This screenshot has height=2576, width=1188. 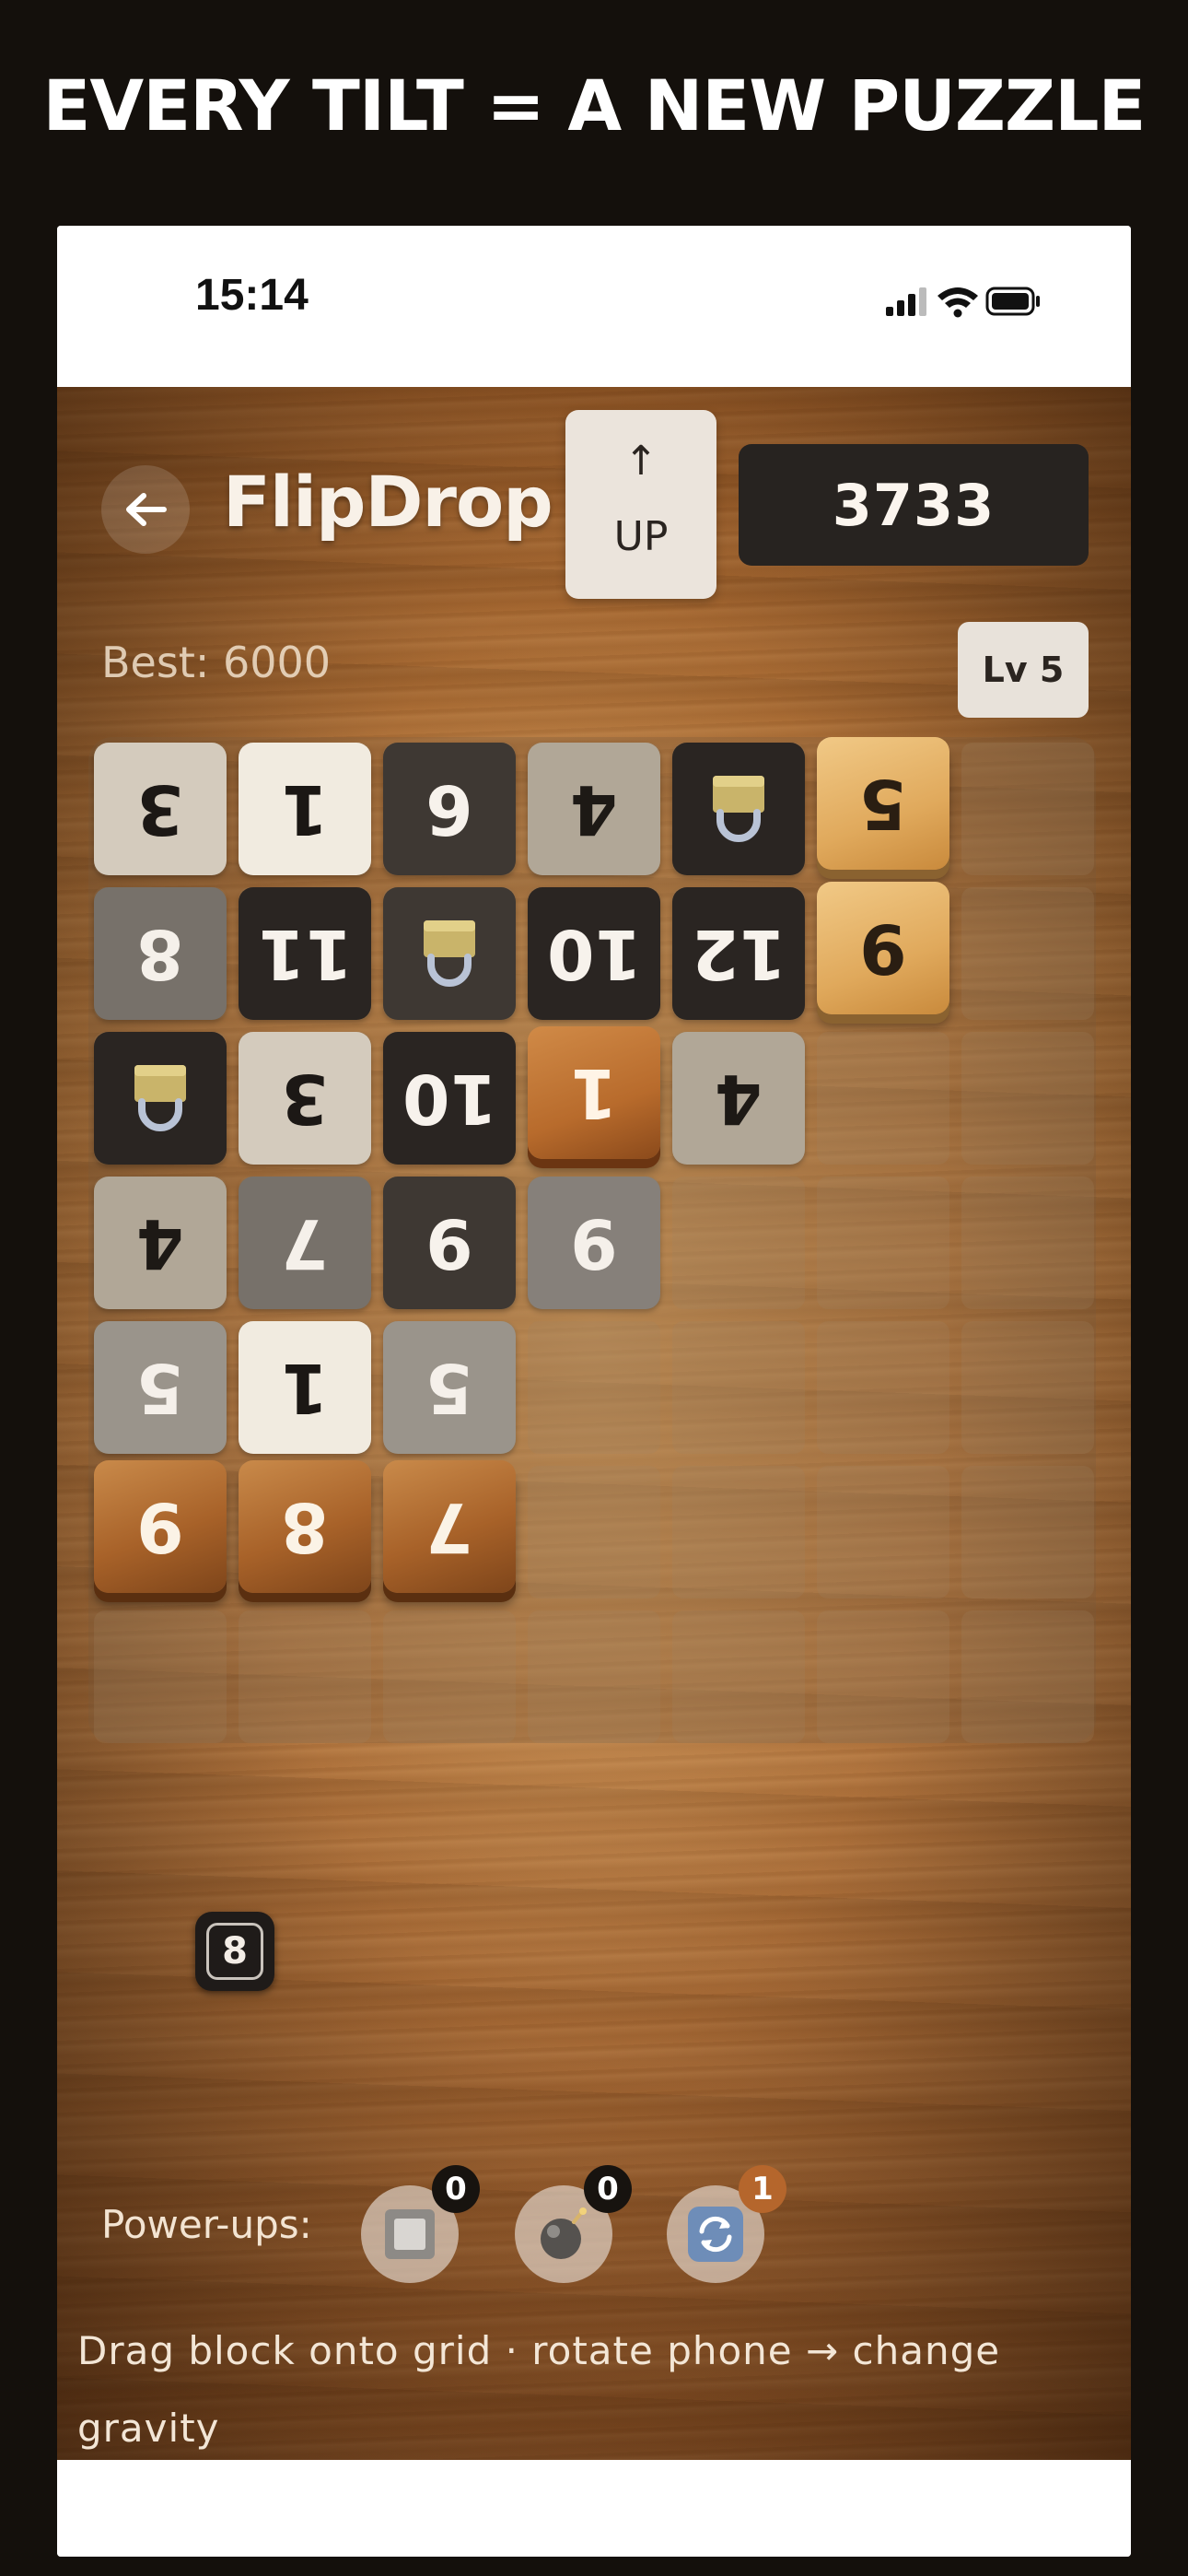 I want to click on arrow-up-icon: ↑, so click(x=640, y=461).